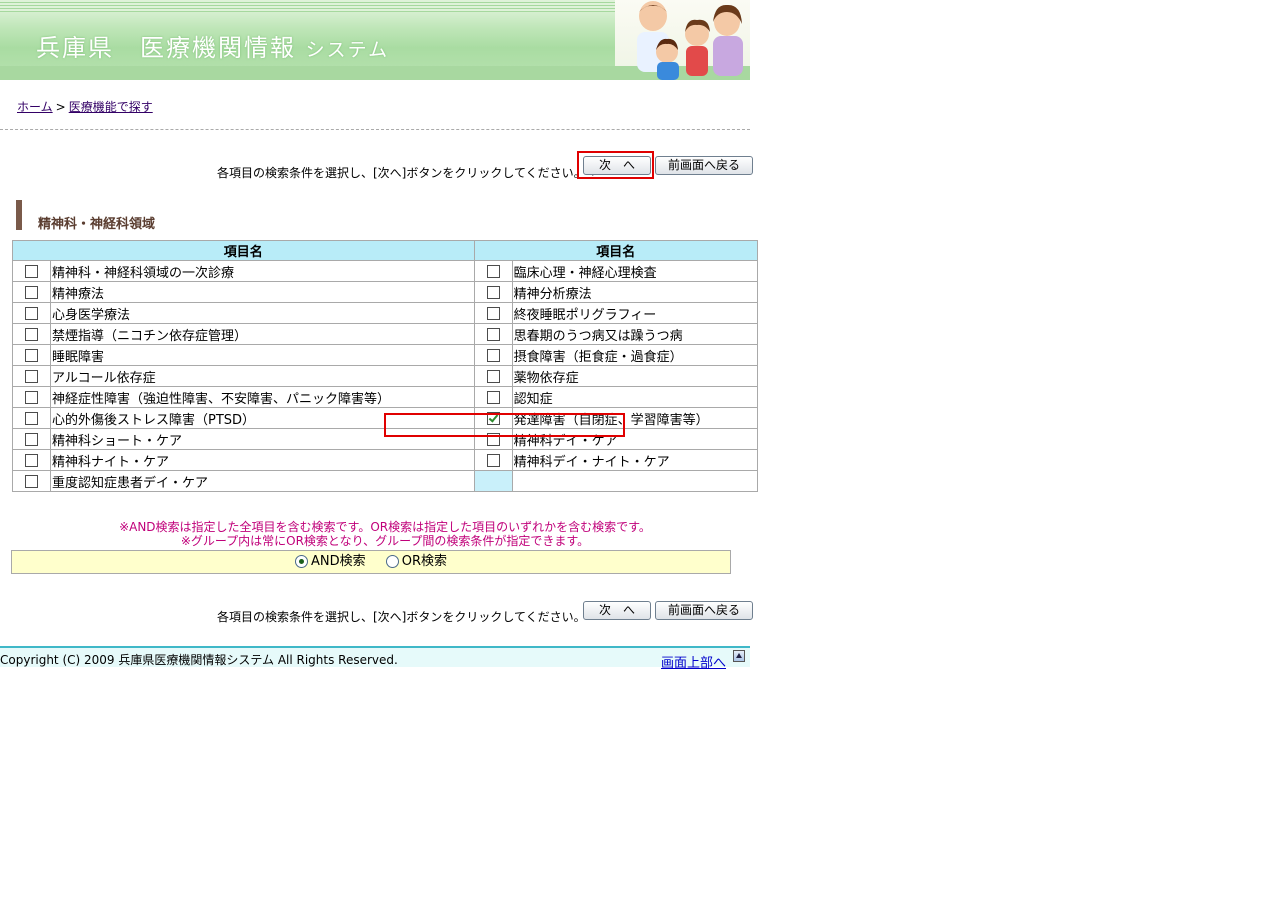 This screenshot has height=909, width=1280. What do you see at coordinates (635, 292) in the screenshot?
I see `right-item-label: 精神分析療法` at bounding box center [635, 292].